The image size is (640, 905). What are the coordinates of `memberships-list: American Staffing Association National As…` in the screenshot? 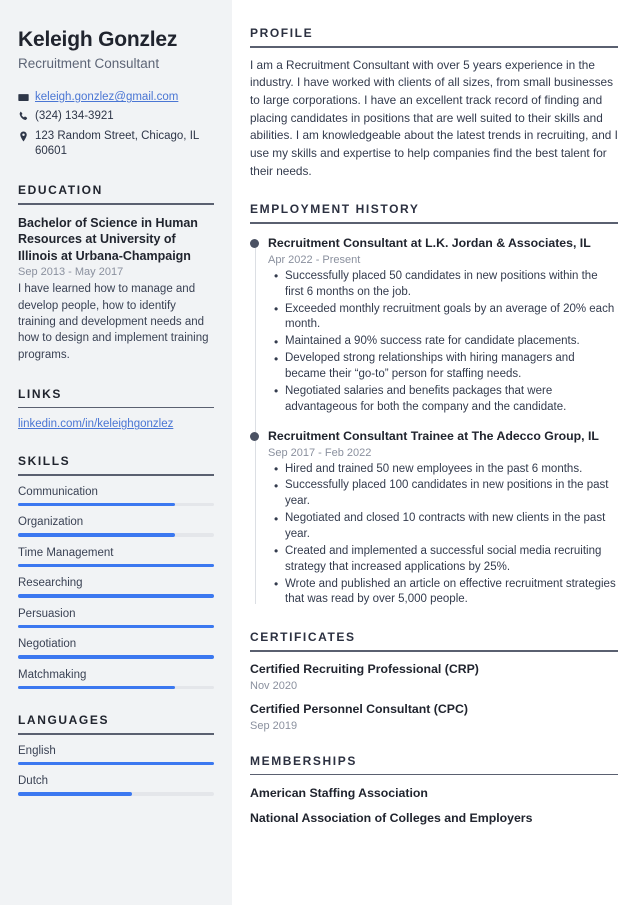 It's located at (434, 806).